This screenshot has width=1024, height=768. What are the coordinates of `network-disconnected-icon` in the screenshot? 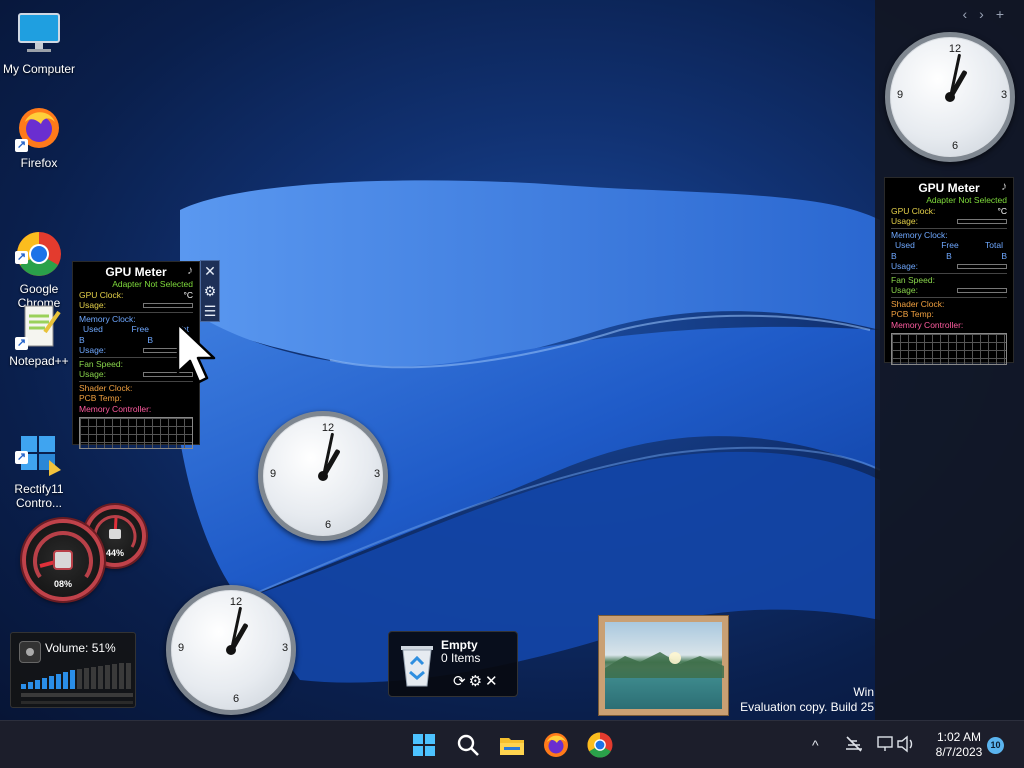 It's located at (854, 744).